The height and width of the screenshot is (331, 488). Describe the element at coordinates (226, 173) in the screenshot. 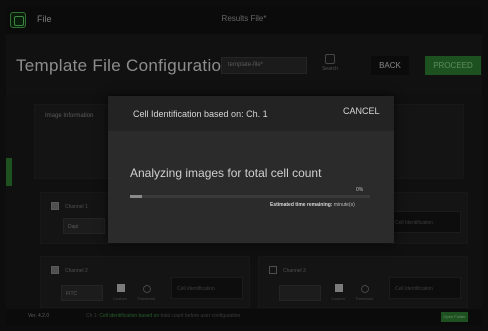

I see `analyzing-message: Analyzing images for total cell count` at that location.